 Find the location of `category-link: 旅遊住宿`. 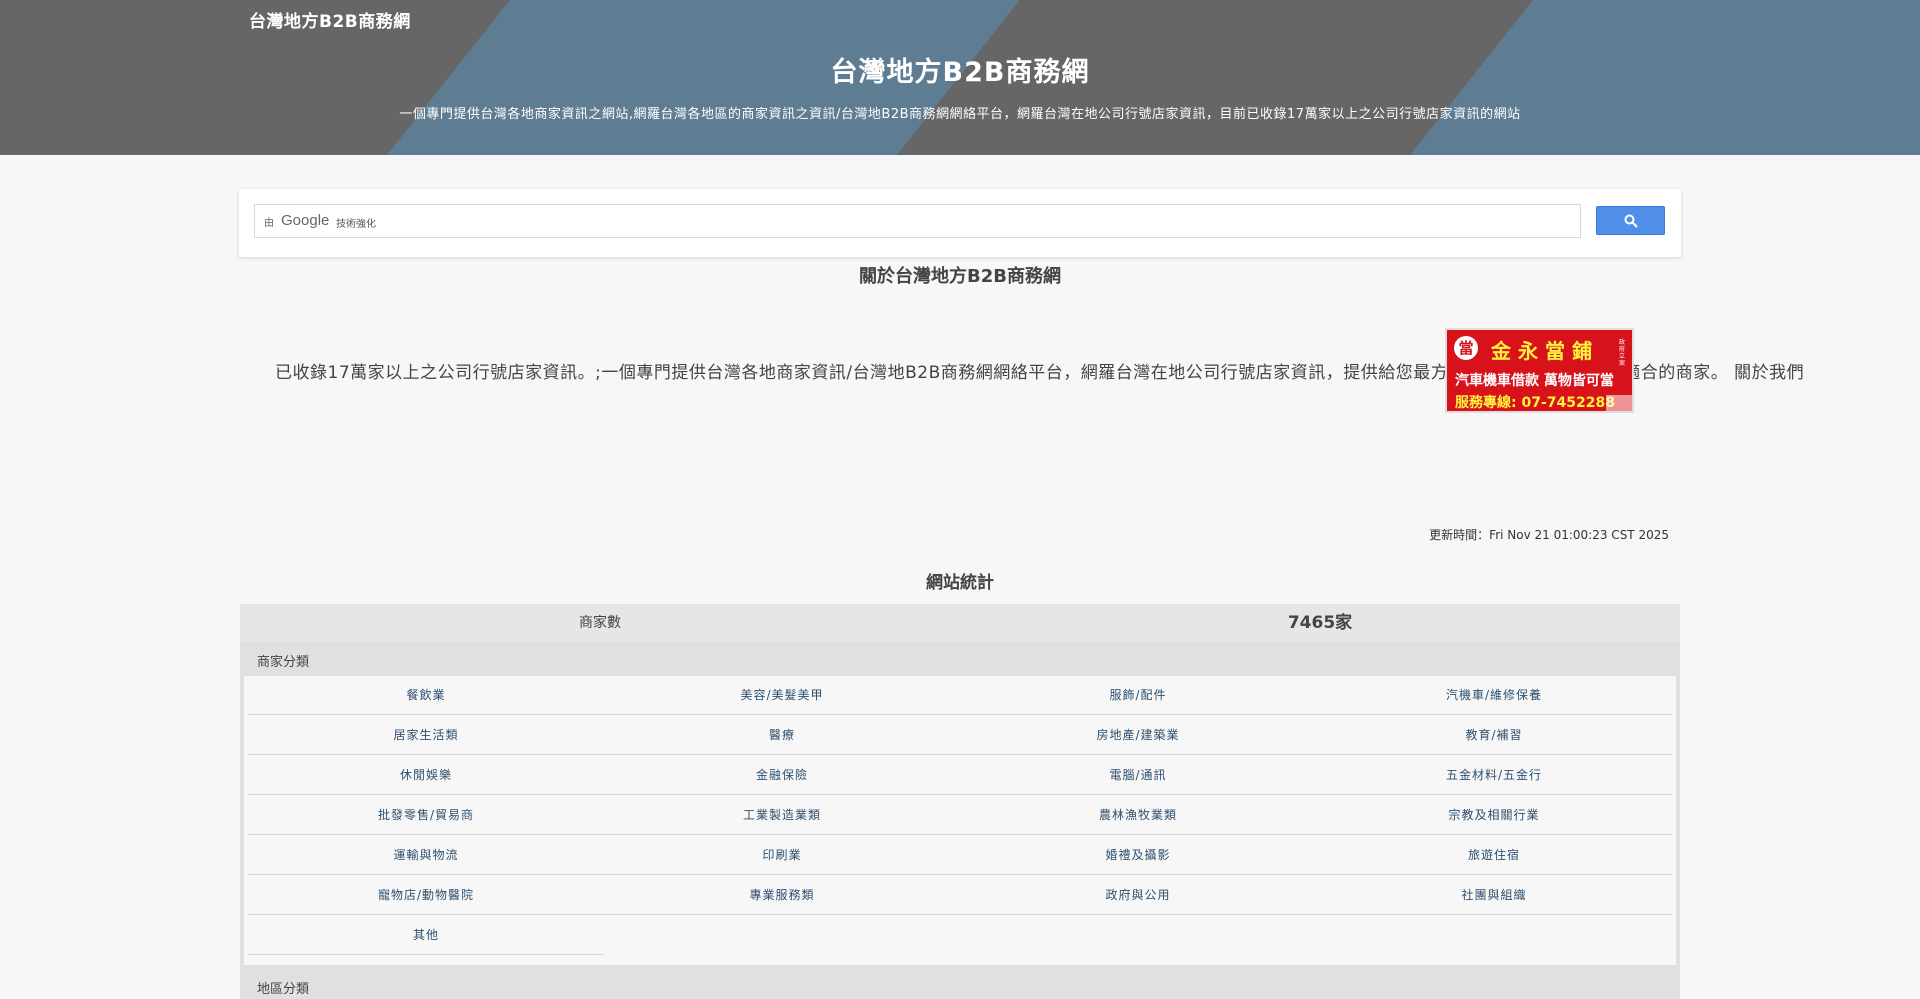

category-link: 旅遊住宿 is located at coordinates (1494, 855).